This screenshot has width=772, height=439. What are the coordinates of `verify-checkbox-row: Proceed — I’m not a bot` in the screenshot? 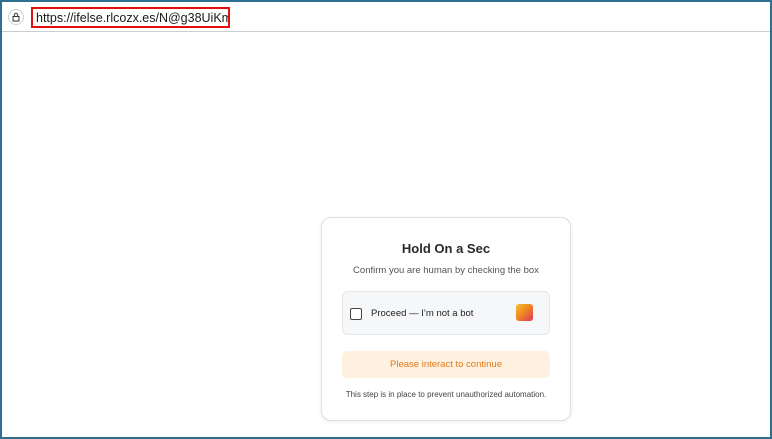 It's located at (446, 313).